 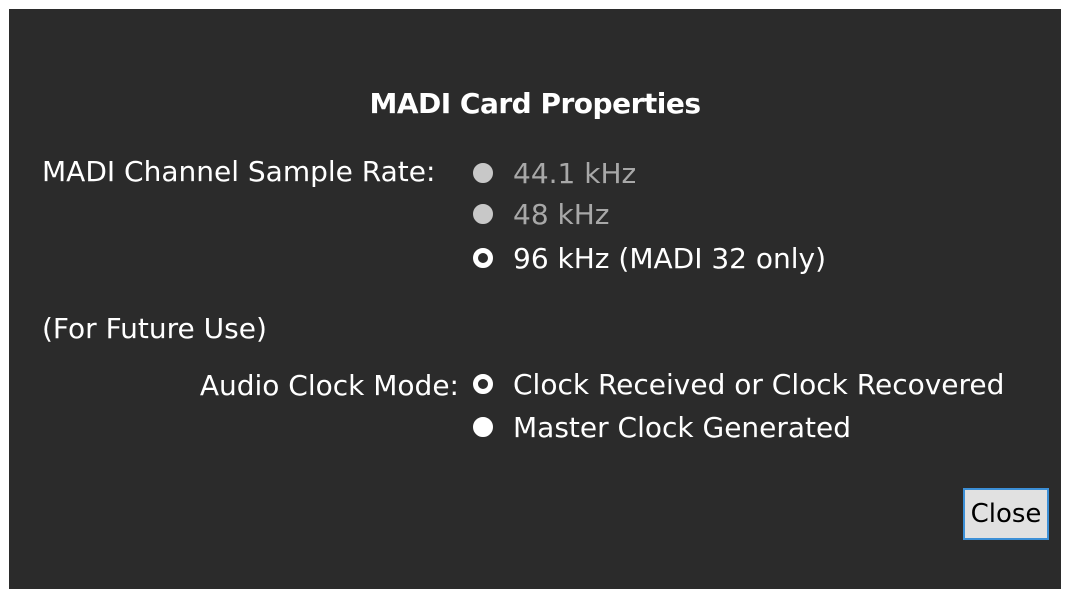 What do you see at coordinates (239, 171) in the screenshot?
I see `sample-rate-label: MADI Channel Sample Rate:` at bounding box center [239, 171].